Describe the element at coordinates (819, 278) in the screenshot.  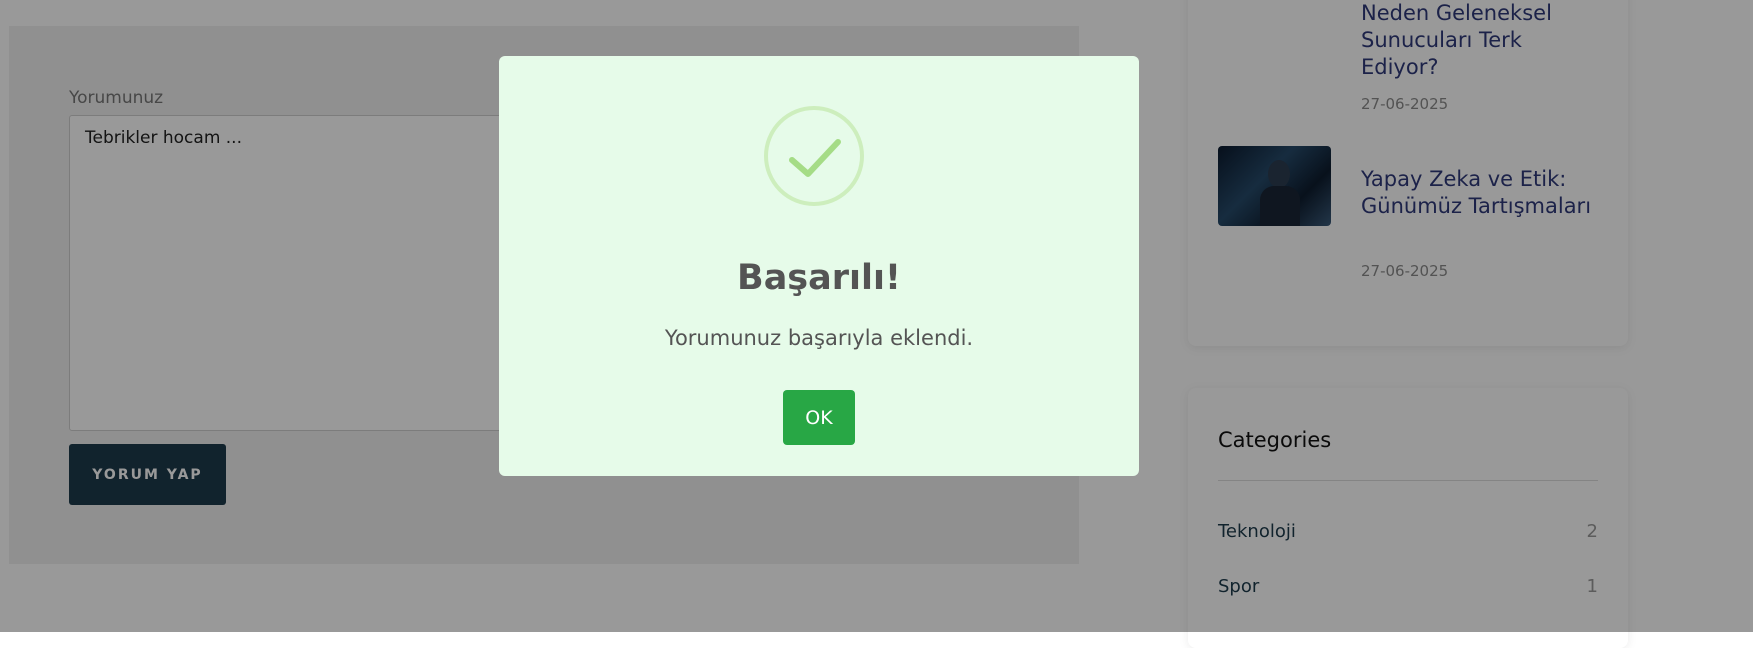
I see `modal-title: Başarılı!` at that location.